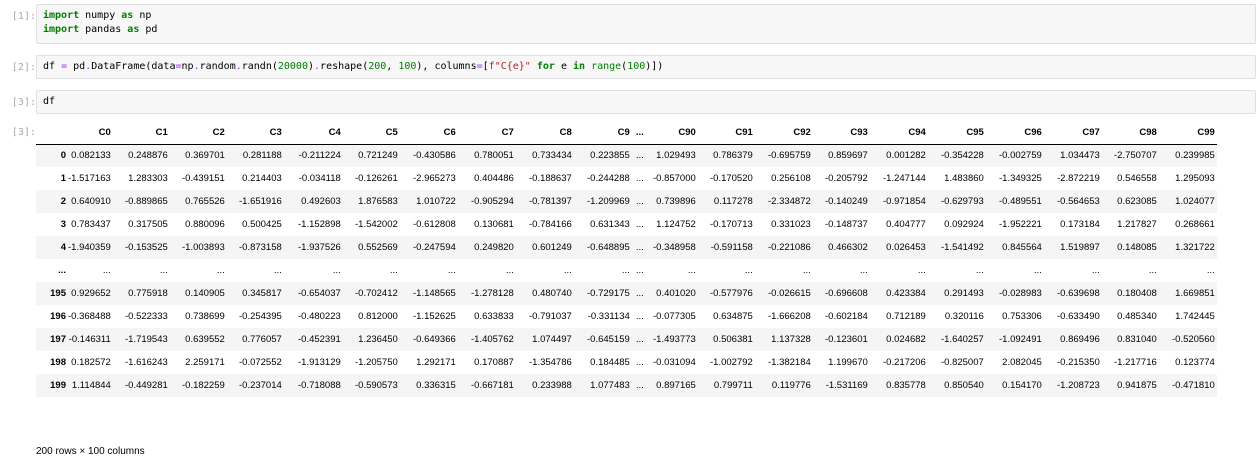 The height and width of the screenshot is (462, 1256). What do you see at coordinates (674, 178) in the screenshot?
I see `table-cell: -0.857000` at bounding box center [674, 178].